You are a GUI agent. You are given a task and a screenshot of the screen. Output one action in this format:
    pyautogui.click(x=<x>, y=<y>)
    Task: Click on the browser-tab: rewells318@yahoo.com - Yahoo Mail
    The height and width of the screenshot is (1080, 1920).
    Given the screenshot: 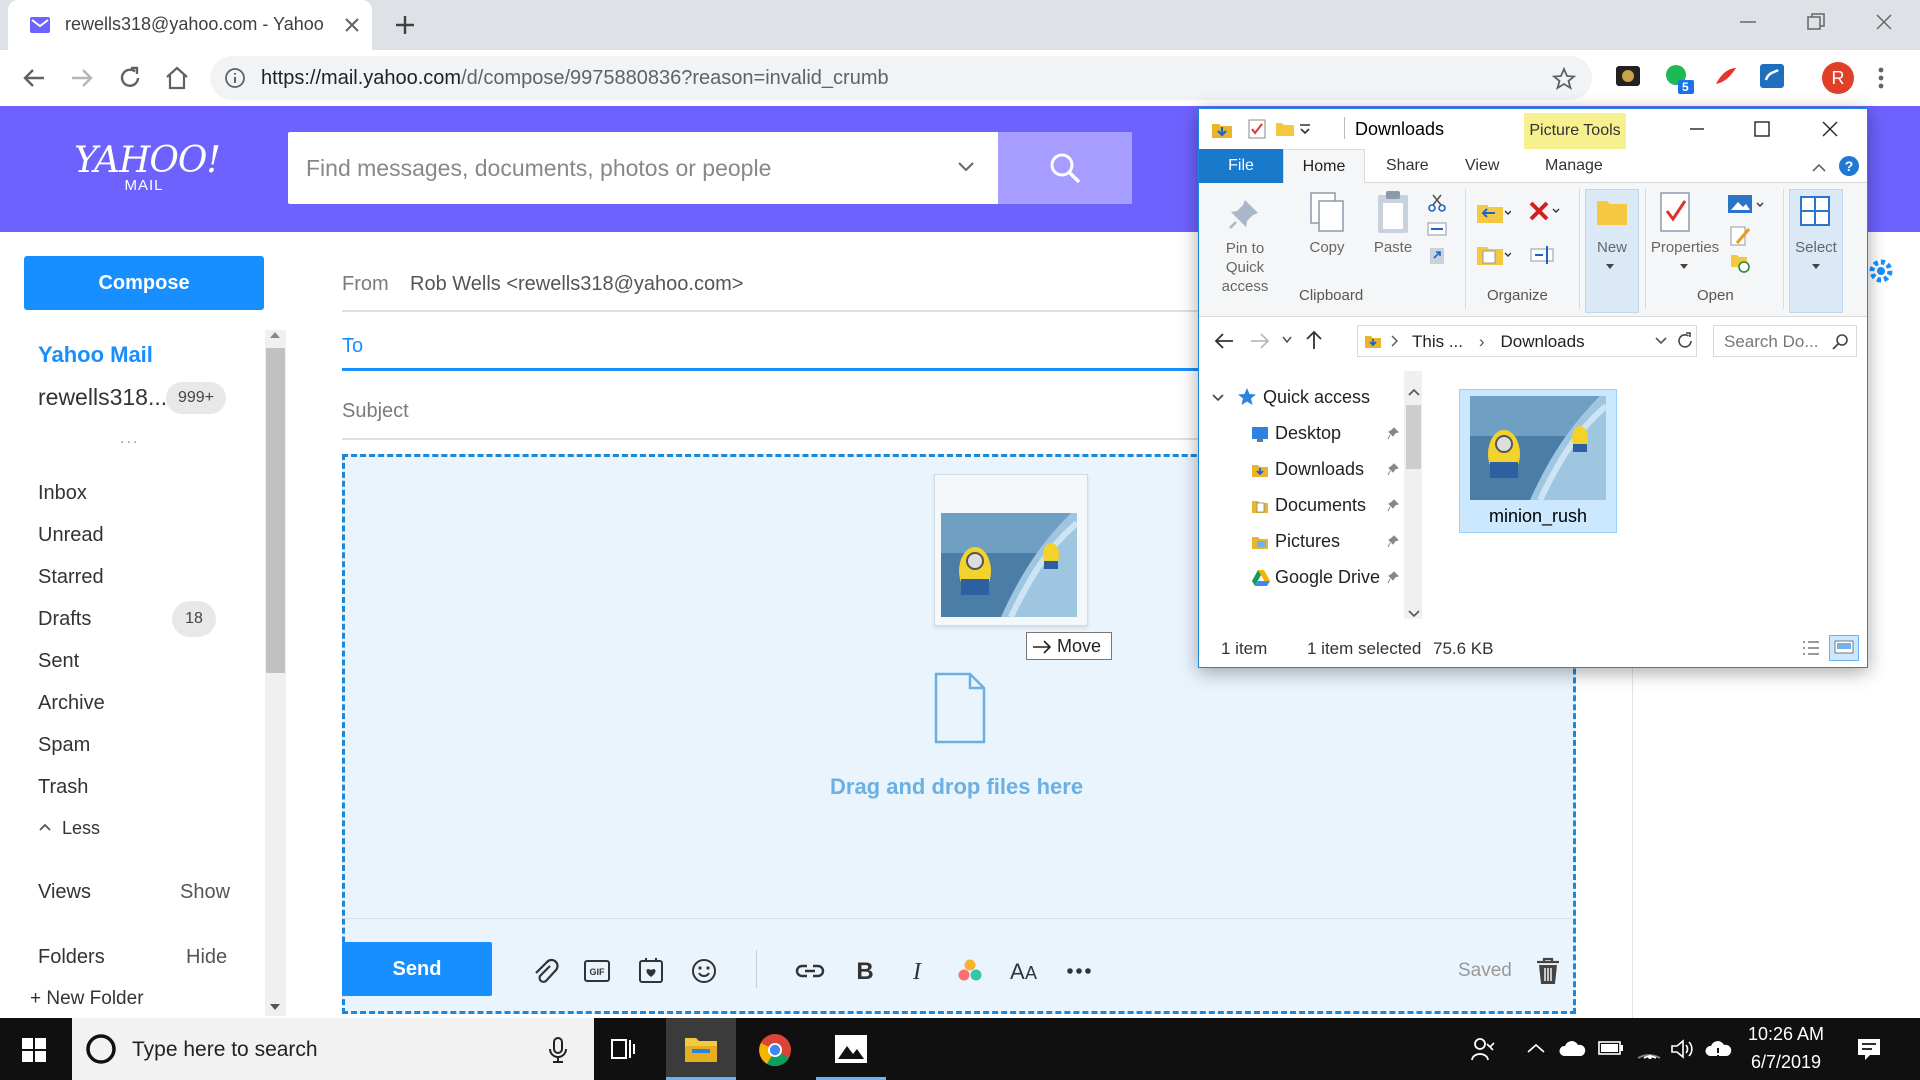 What is the action you would take?
    pyautogui.click(x=190, y=25)
    